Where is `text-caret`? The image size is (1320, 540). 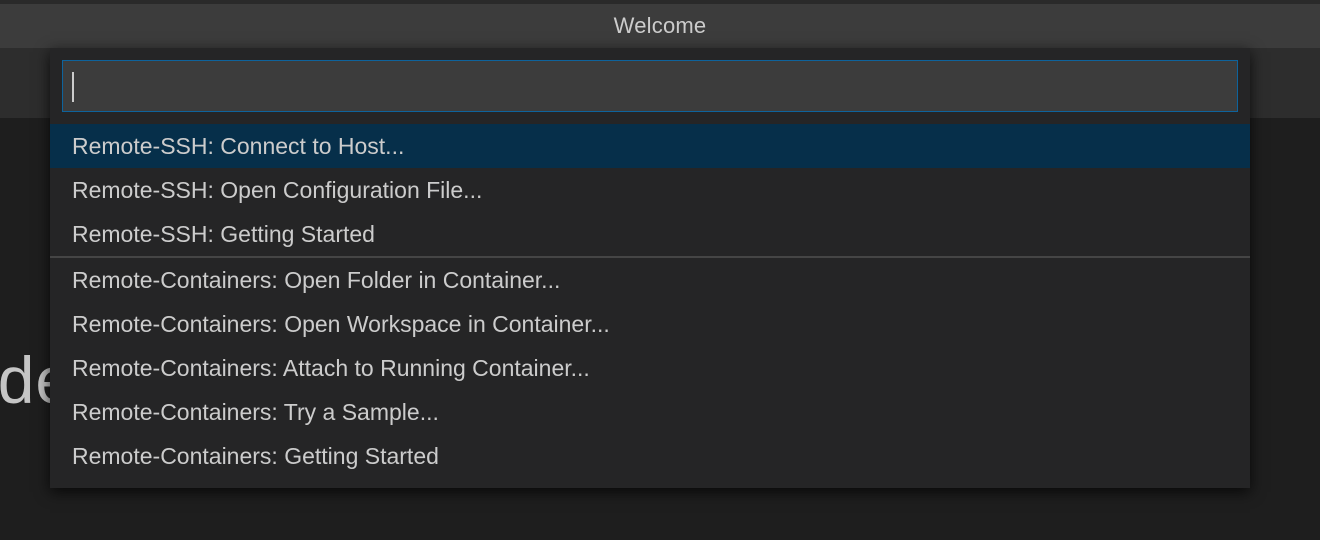 text-caret is located at coordinates (73, 87).